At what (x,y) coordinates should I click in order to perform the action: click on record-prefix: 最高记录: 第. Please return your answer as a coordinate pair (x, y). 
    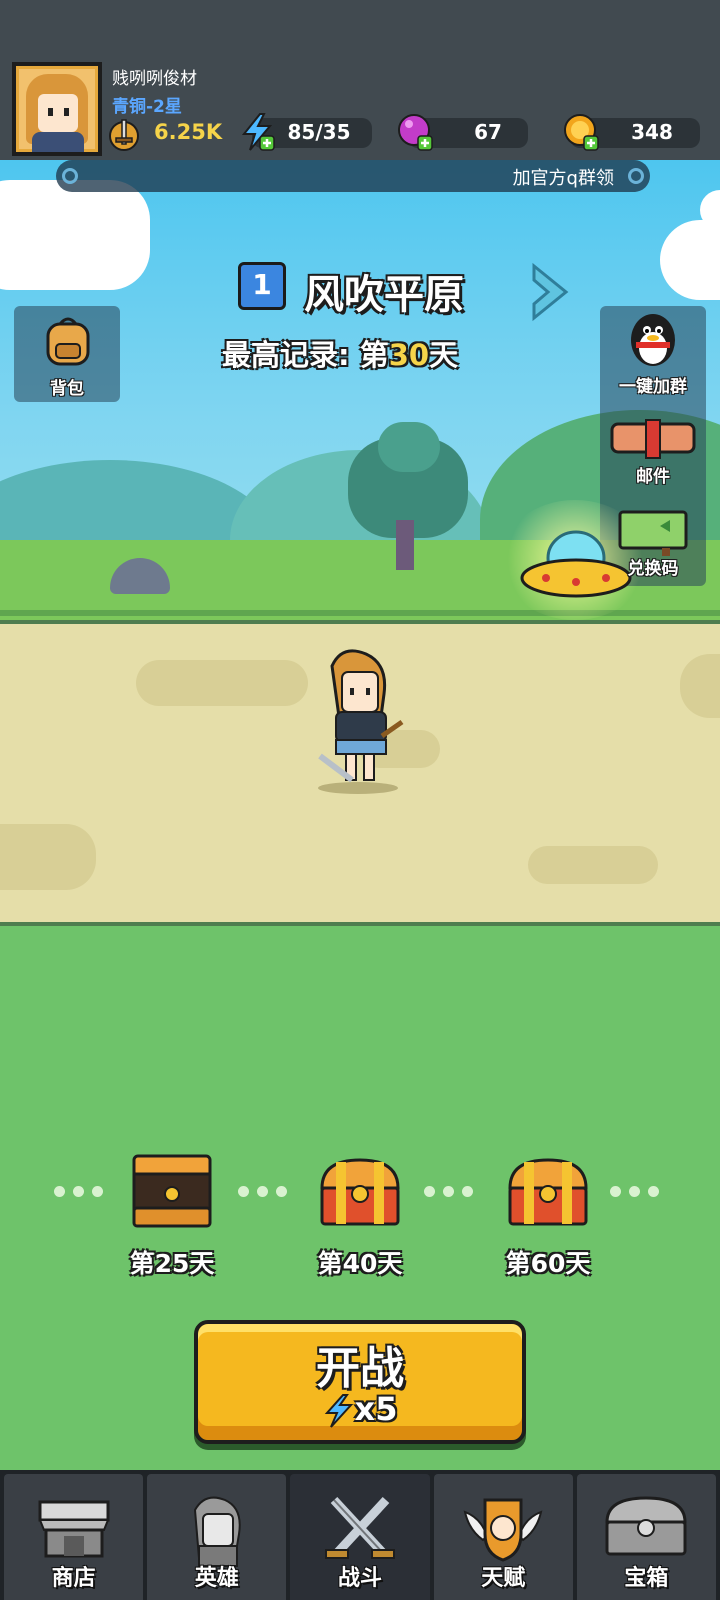
    Looking at the image, I should click on (305, 355).